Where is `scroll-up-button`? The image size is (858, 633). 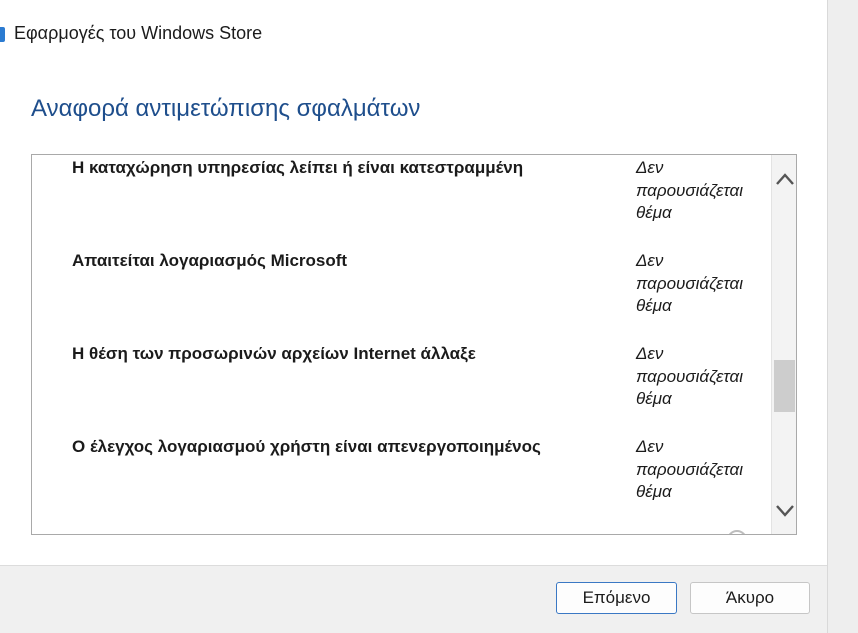 scroll-up-button is located at coordinates (784, 179).